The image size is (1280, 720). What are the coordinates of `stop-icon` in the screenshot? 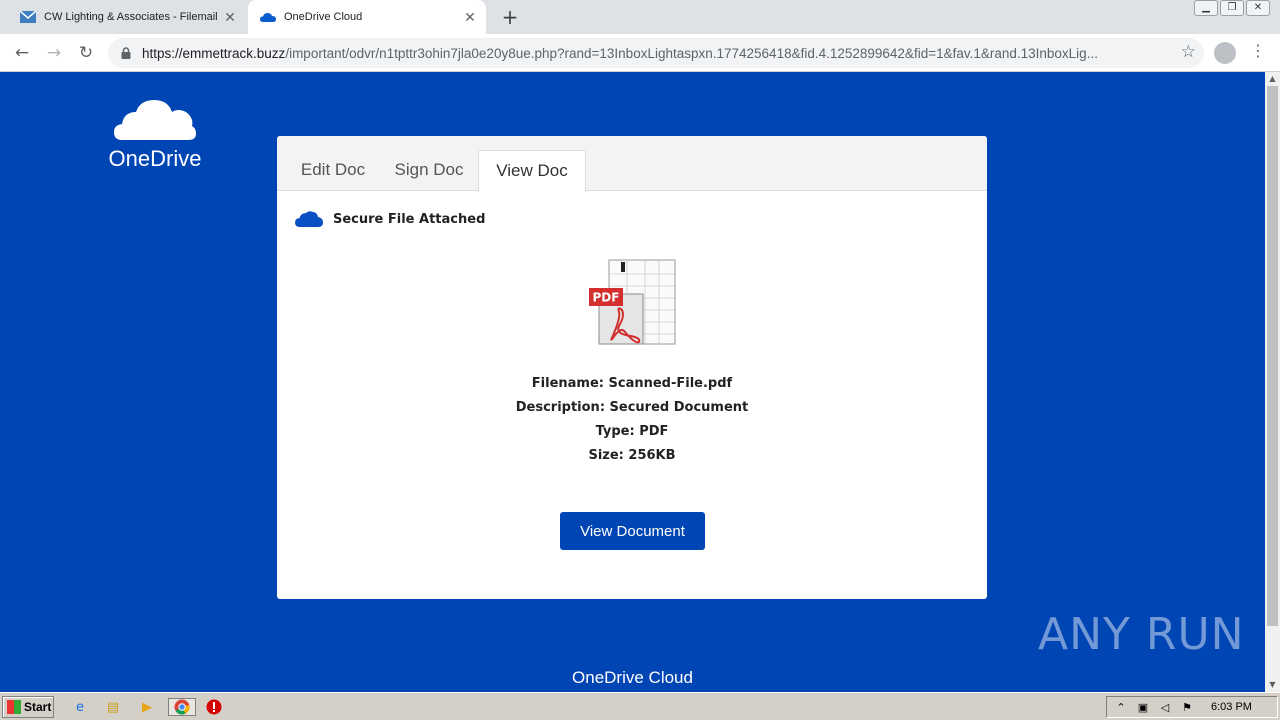 It's located at (214, 707).